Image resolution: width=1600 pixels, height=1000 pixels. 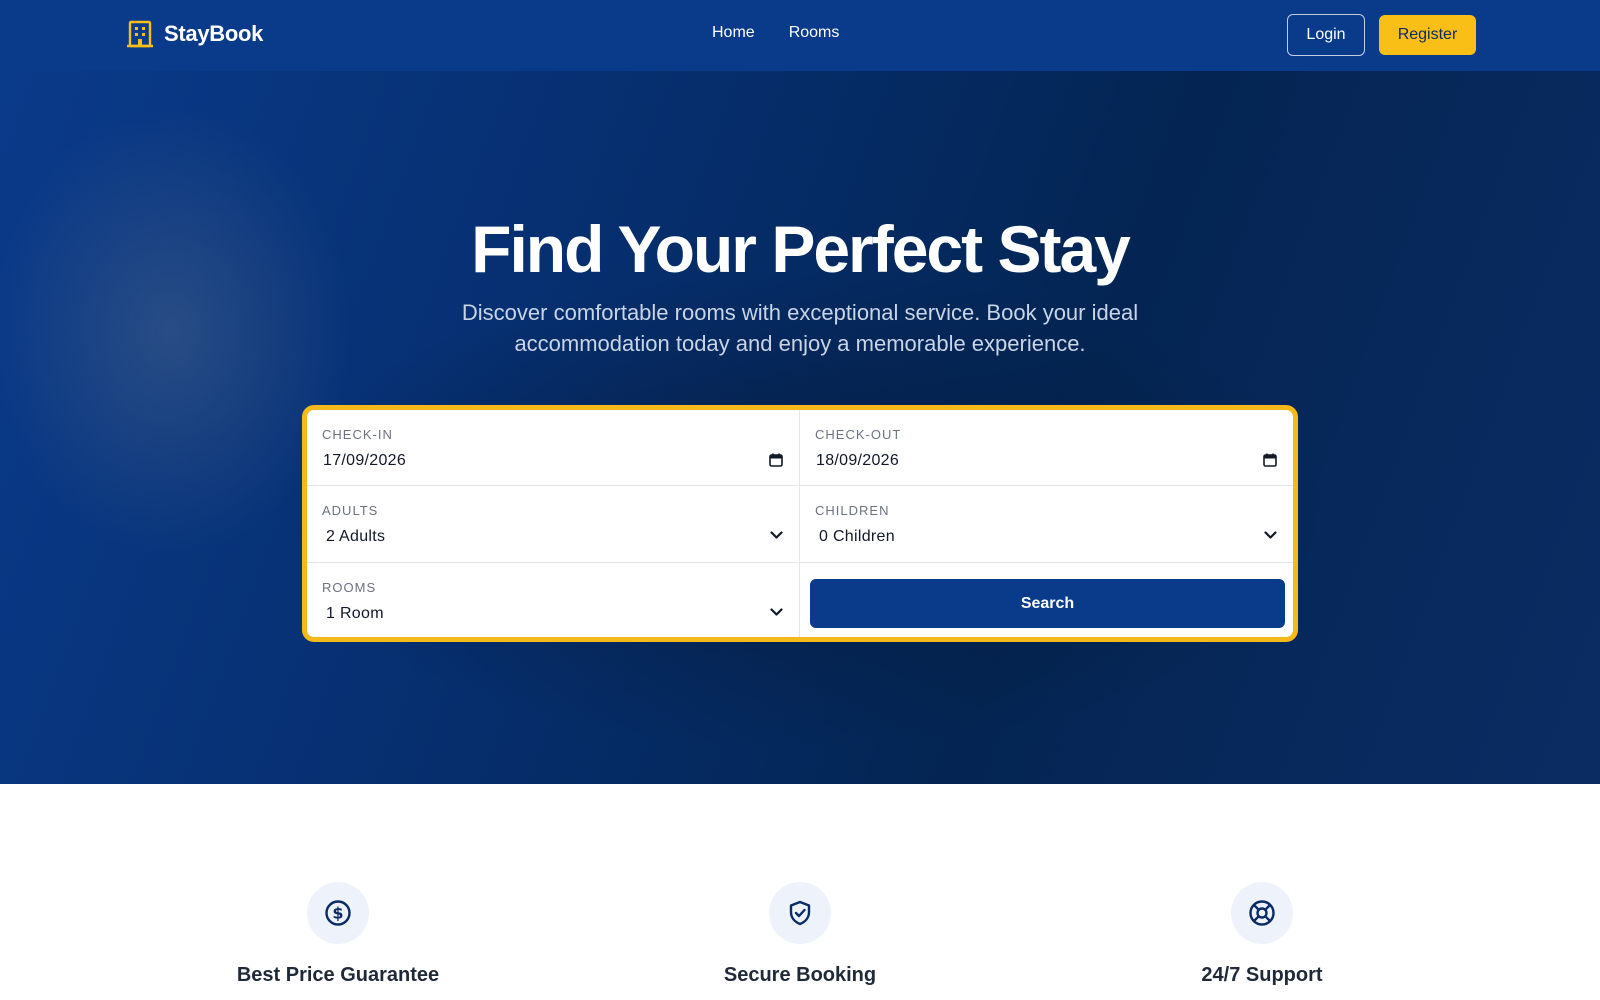 What do you see at coordinates (814, 33) in the screenshot?
I see `nav-link-rooms: Rooms` at bounding box center [814, 33].